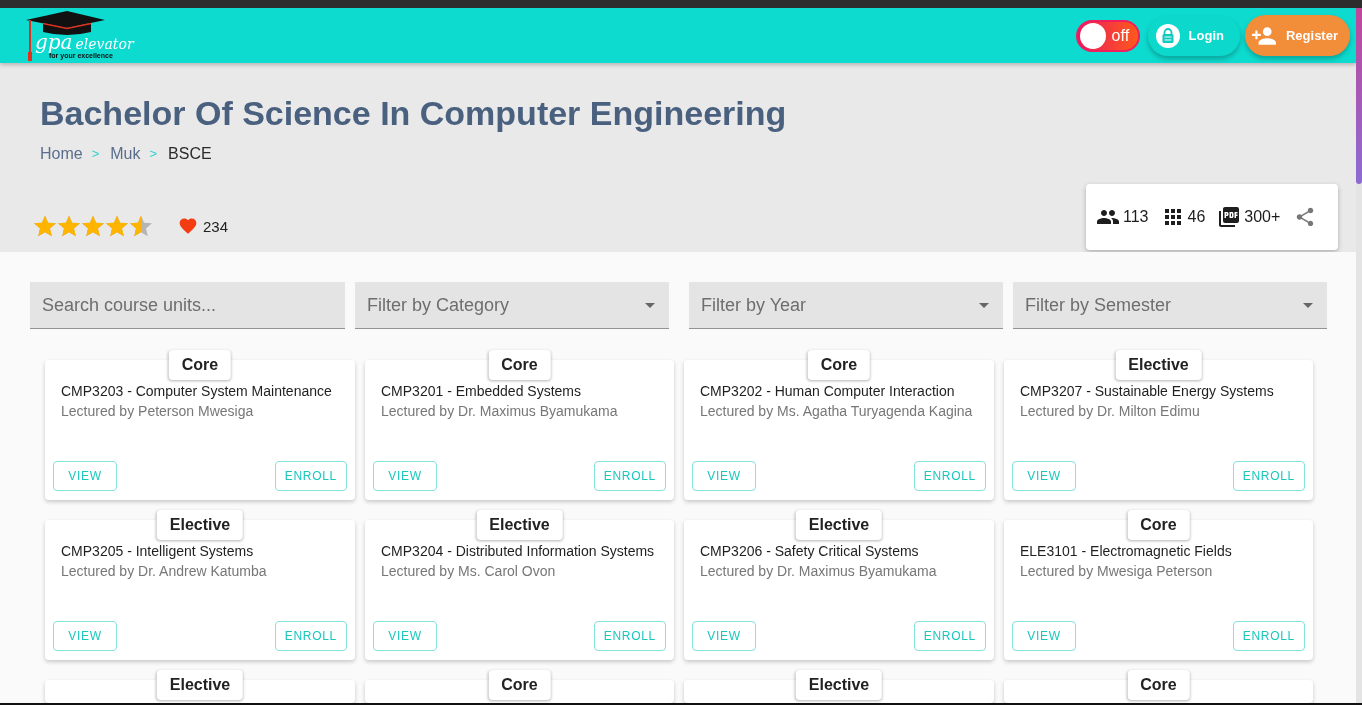  What do you see at coordinates (1117, 571) in the screenshot?
I see `lecturer-name: Lectured by Mwesiga Peterson` at bounding box center [1117, 571].